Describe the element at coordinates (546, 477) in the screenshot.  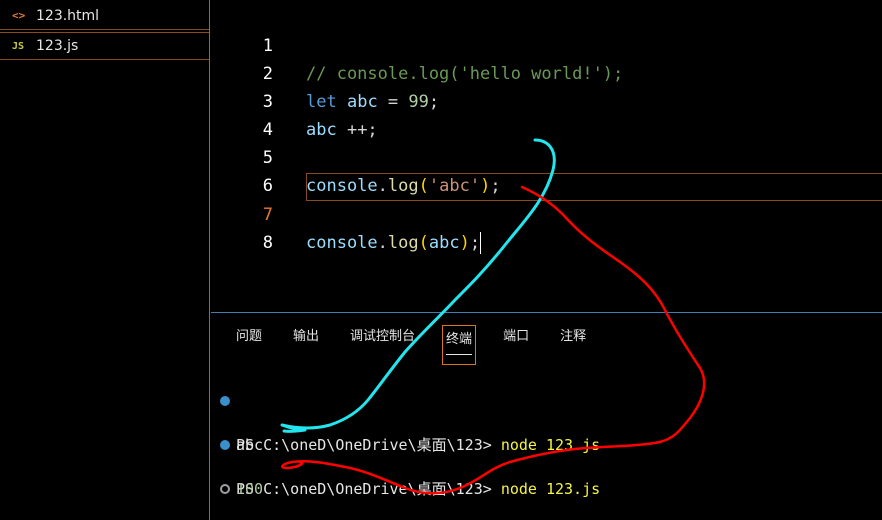
I see `terminal-line: 100` at that location.